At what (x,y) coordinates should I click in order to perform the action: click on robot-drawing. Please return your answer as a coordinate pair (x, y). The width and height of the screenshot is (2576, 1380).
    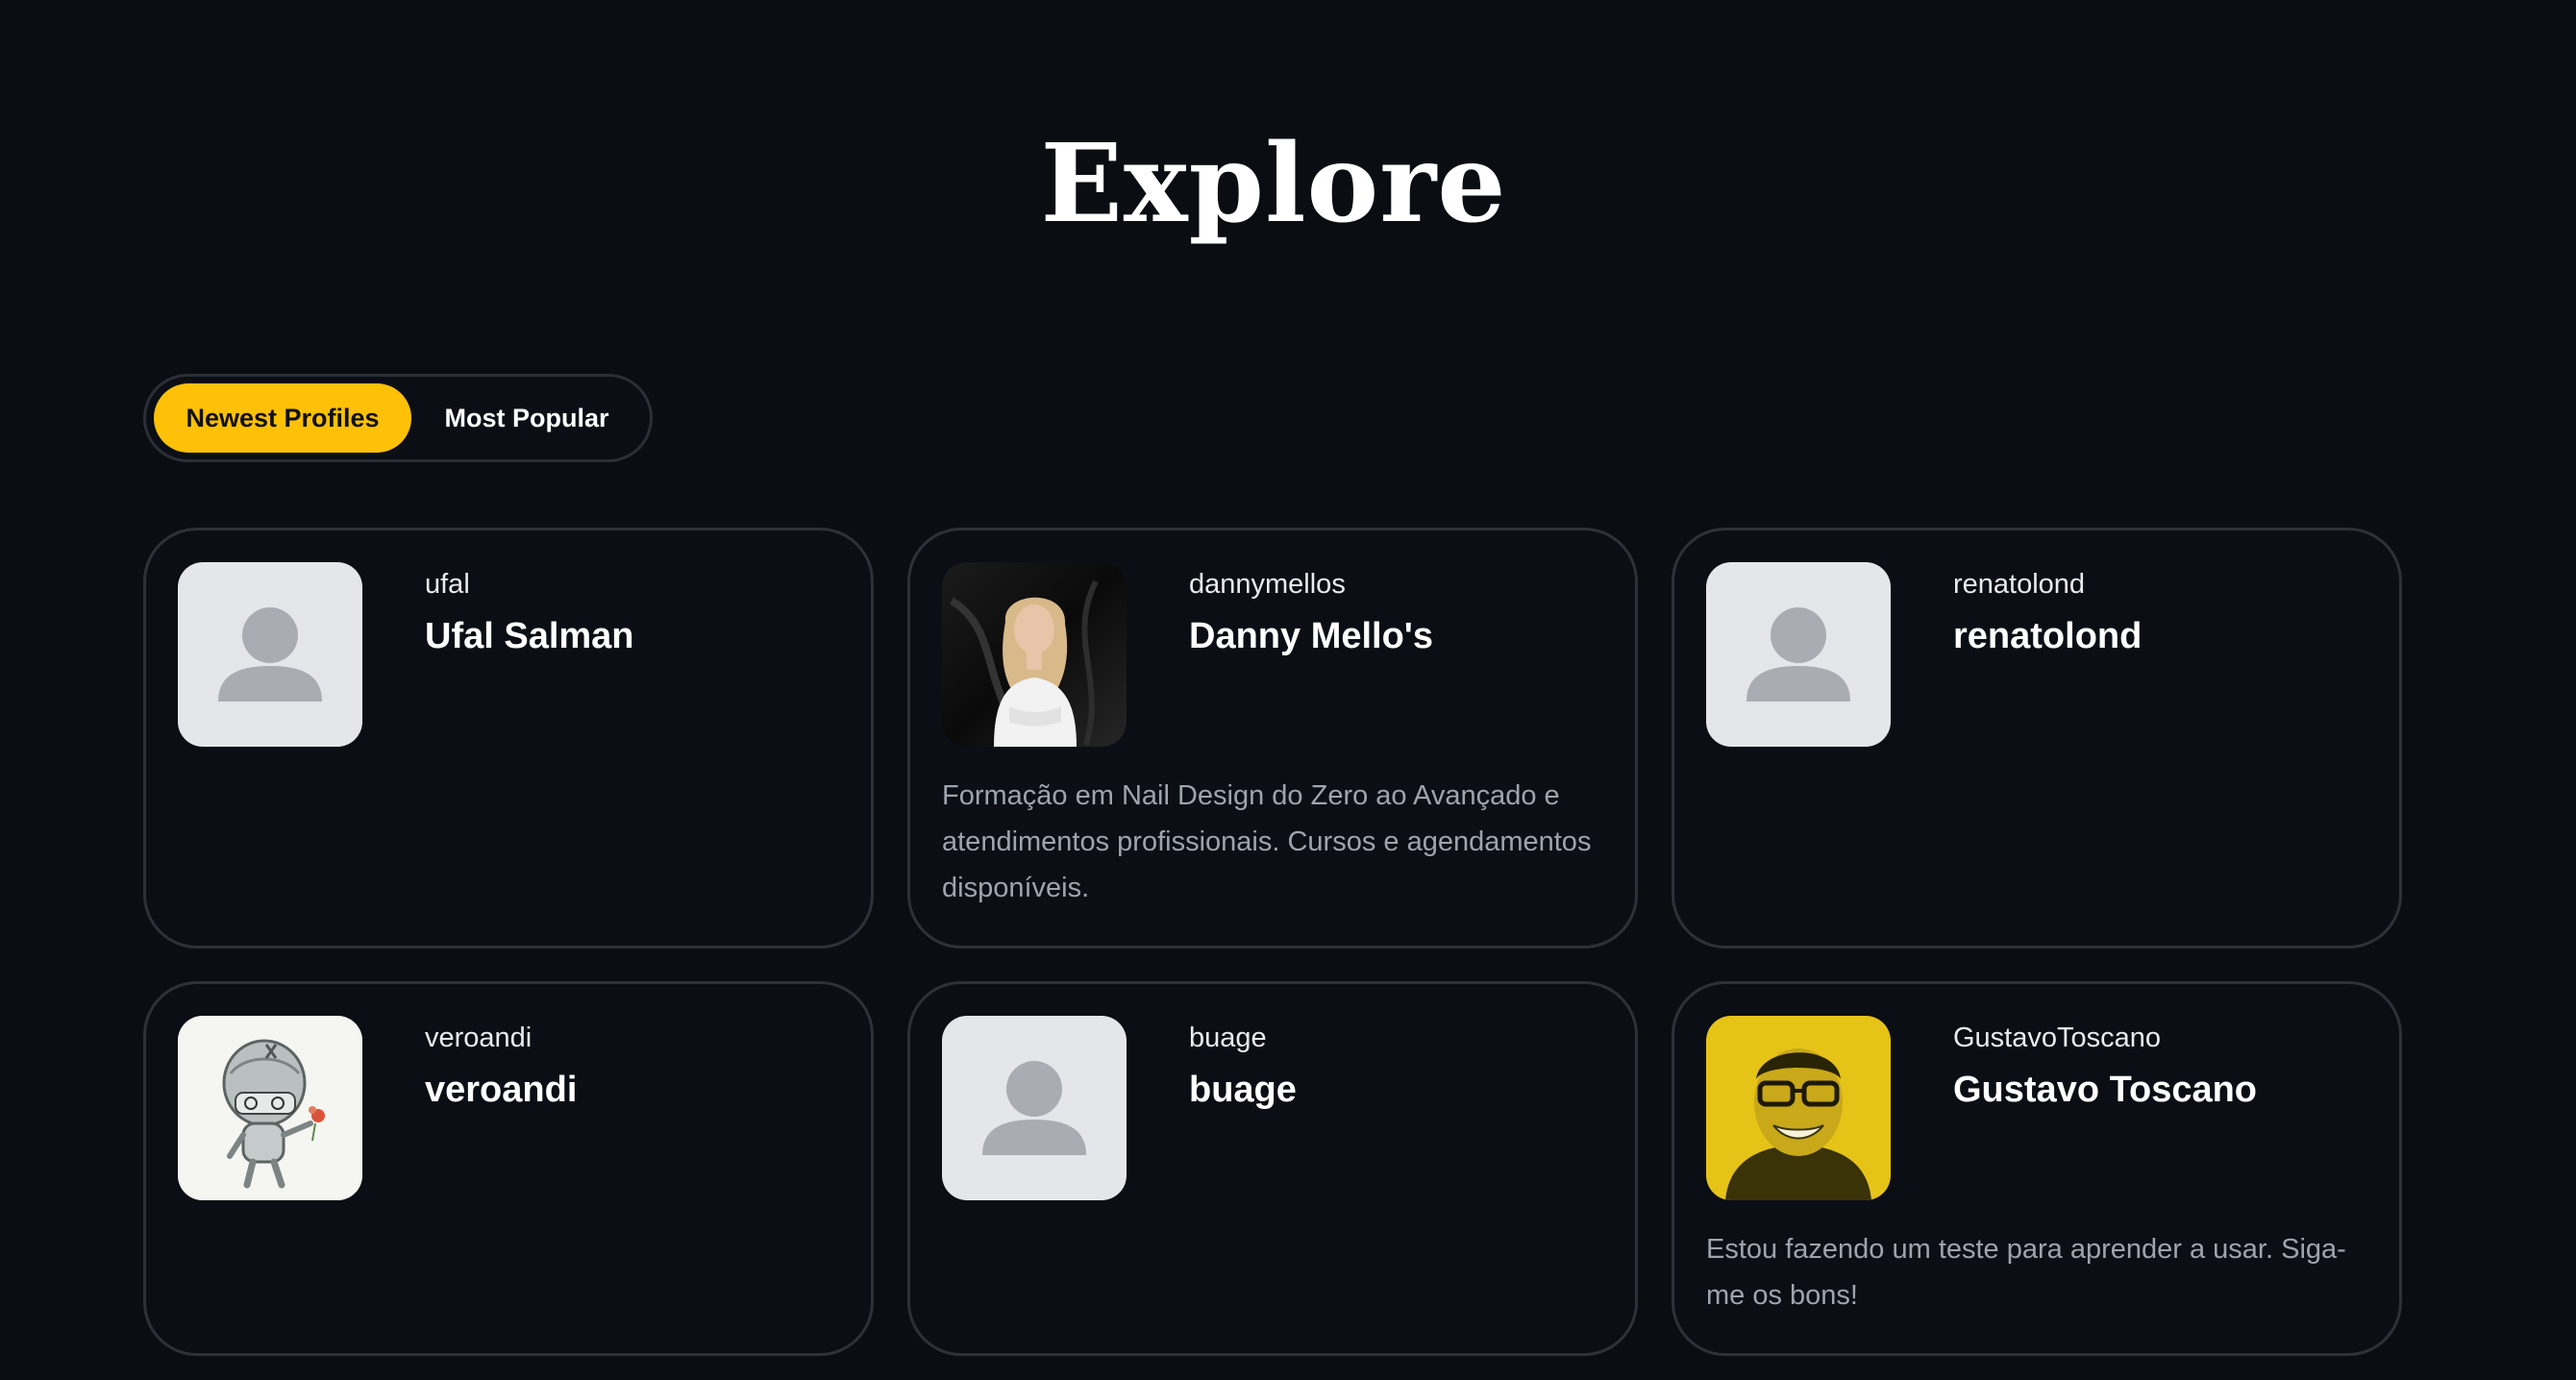
    Looking at the image, I should click on (270, 1108).